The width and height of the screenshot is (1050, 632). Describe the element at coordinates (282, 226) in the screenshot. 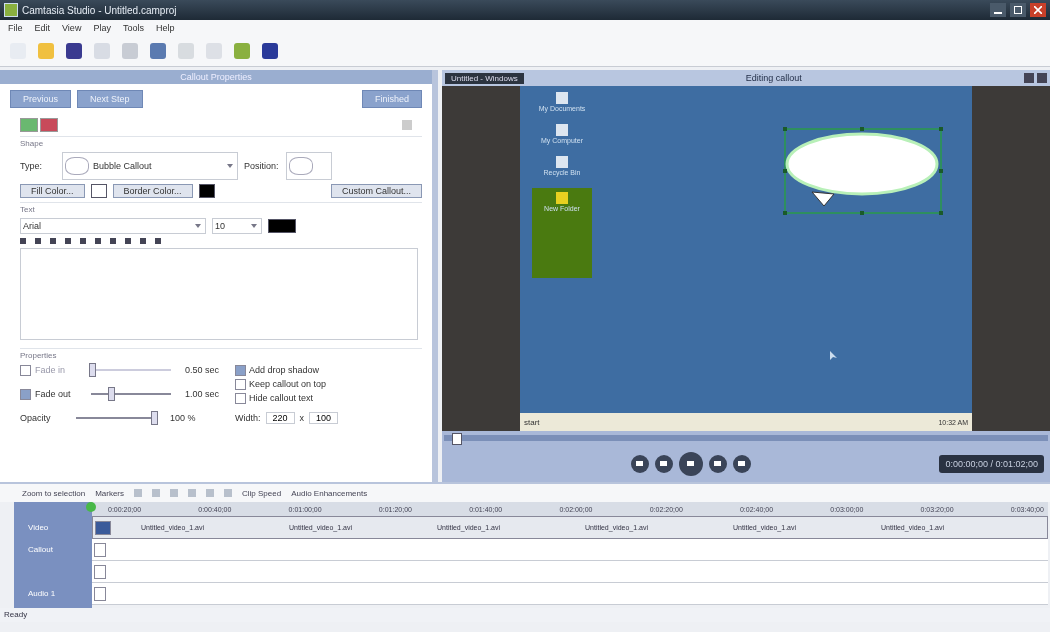

I see `text-color-swatch` at that location.